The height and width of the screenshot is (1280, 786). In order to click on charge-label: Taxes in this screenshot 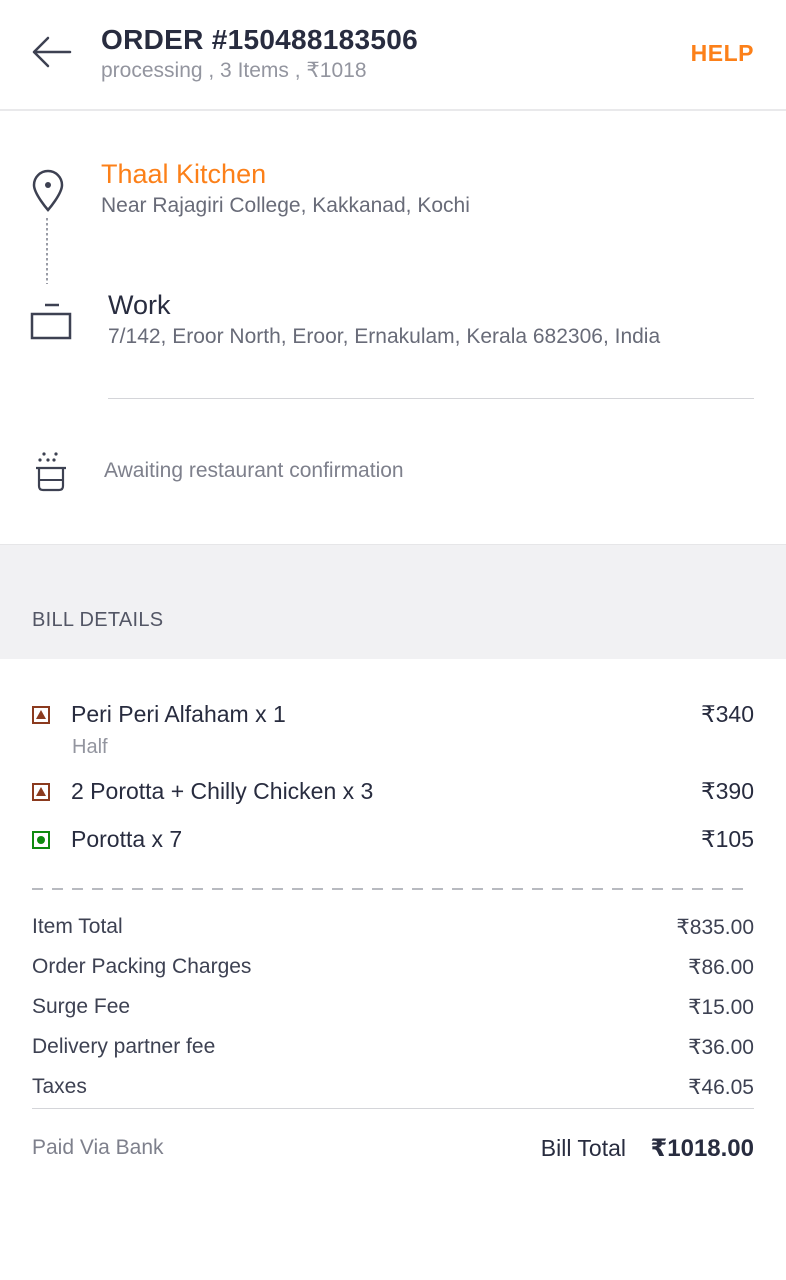, I will do `click(59, 1086)`.